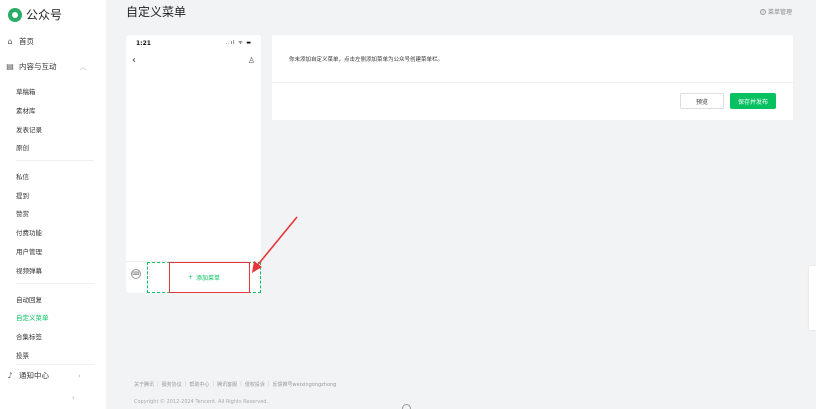 This screenshot has height=409, width=816. Describe the element at coordinates (44, 15) in the screenshot. I see `app-name: 公众号` at that location.